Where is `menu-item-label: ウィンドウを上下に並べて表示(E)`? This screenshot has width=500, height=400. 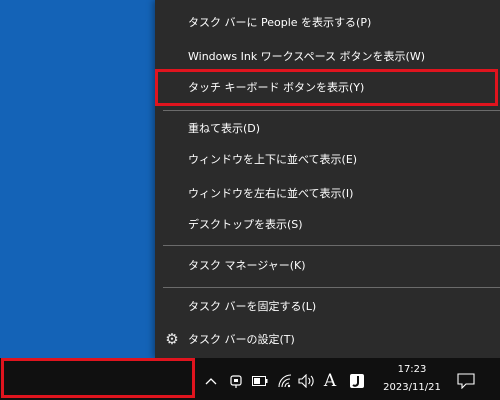 menu-item-label: ウィンドウを上下に並べて表示(E) is located at coordinates (273, 159).